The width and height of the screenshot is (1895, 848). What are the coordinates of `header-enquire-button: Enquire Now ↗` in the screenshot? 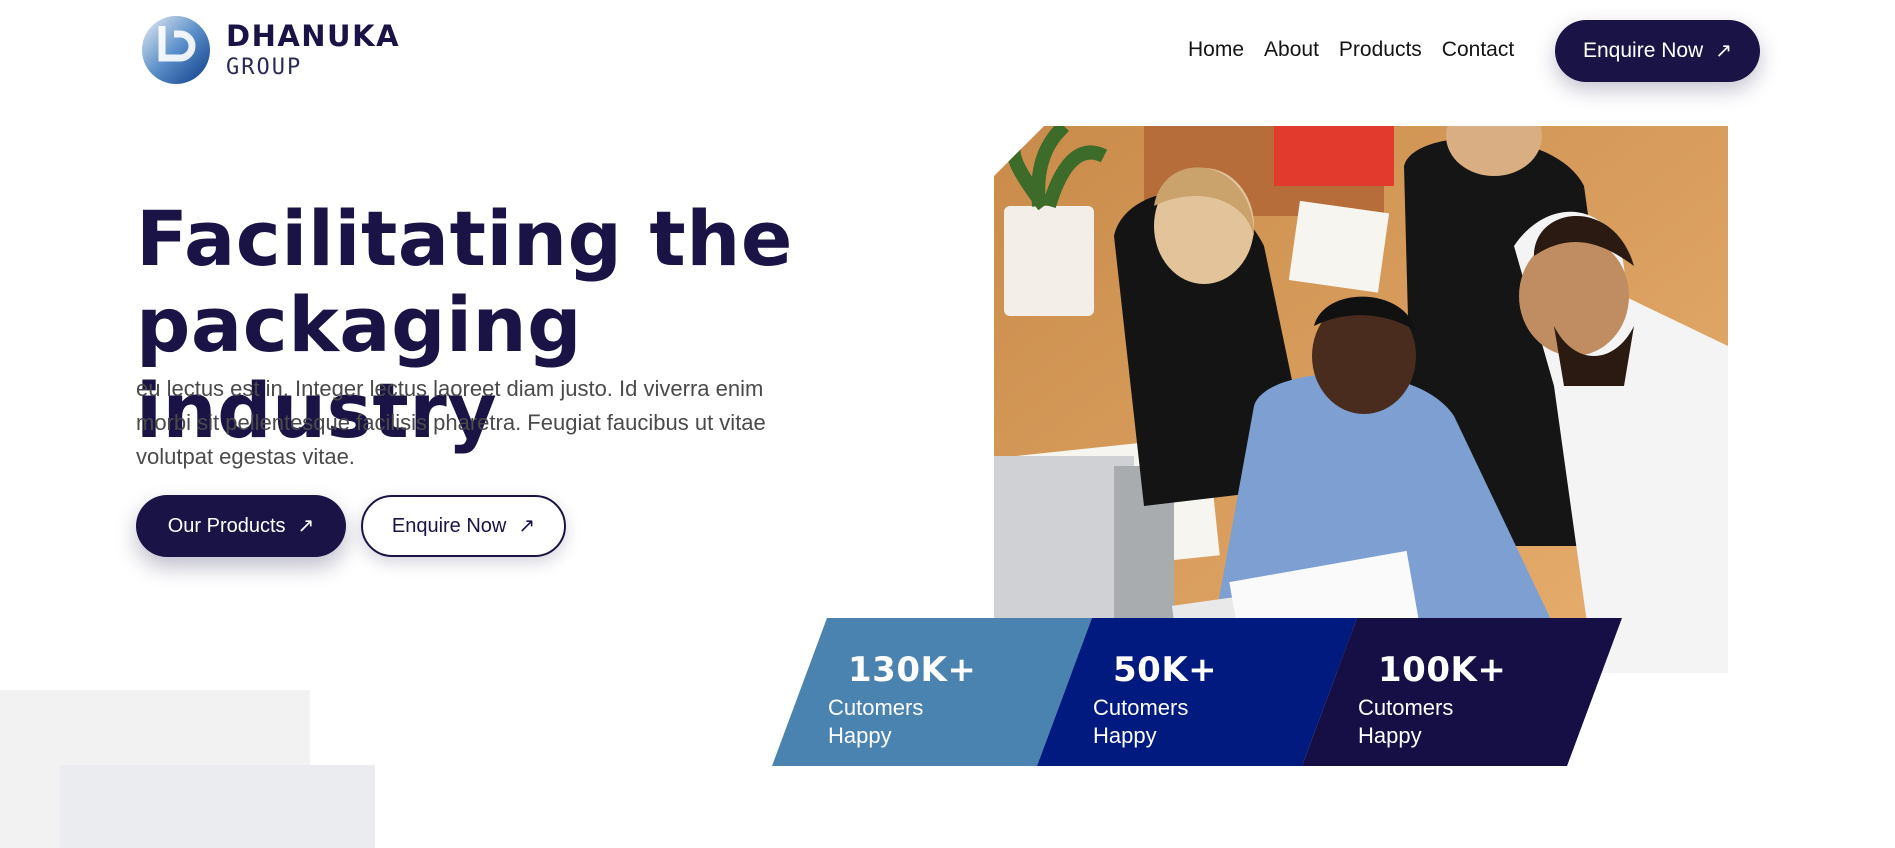 It's located at (1657, 51).